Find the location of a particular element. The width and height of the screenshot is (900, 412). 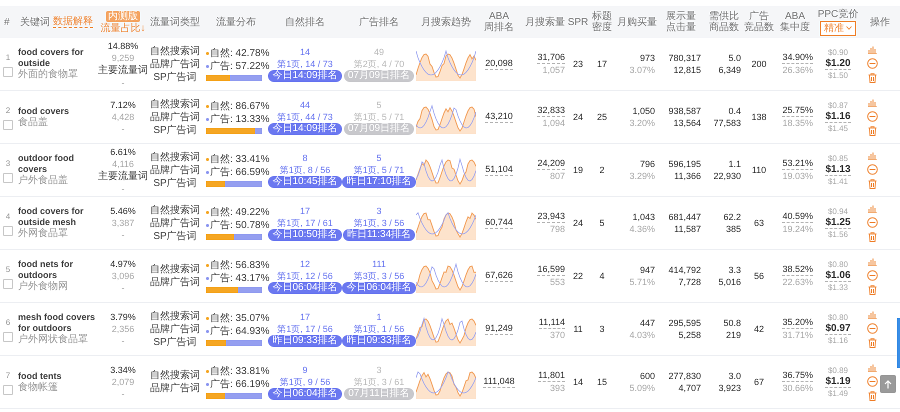

natural-share: 自然: 49.22% is located at coordinates (240, 212).